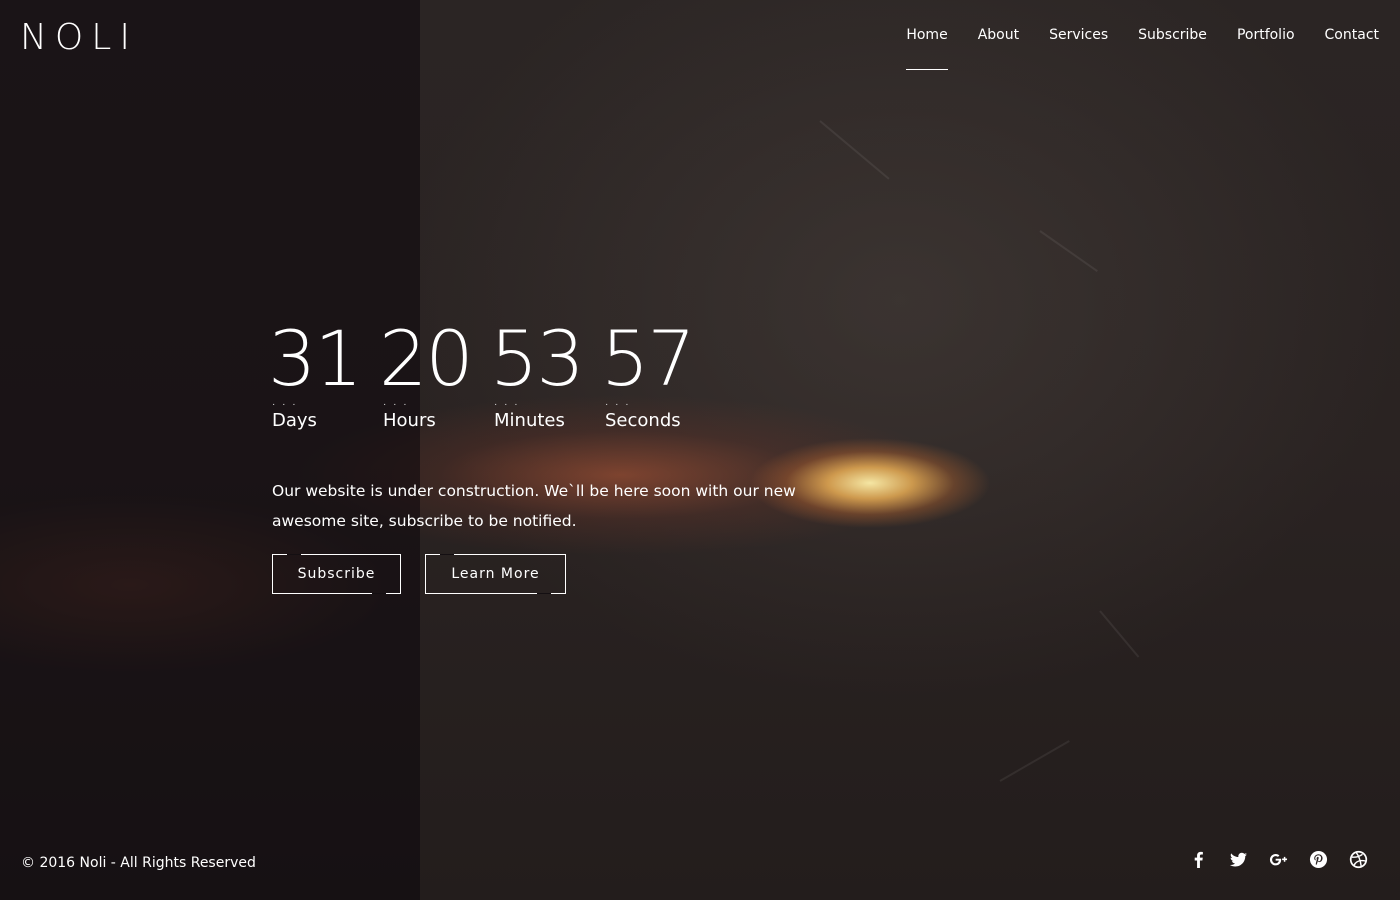  What do you see at coordinates (1172, 35) in the screenshot?
I see `nav-item-subscribe: Subscribe` at bounding box center [1172, 35].